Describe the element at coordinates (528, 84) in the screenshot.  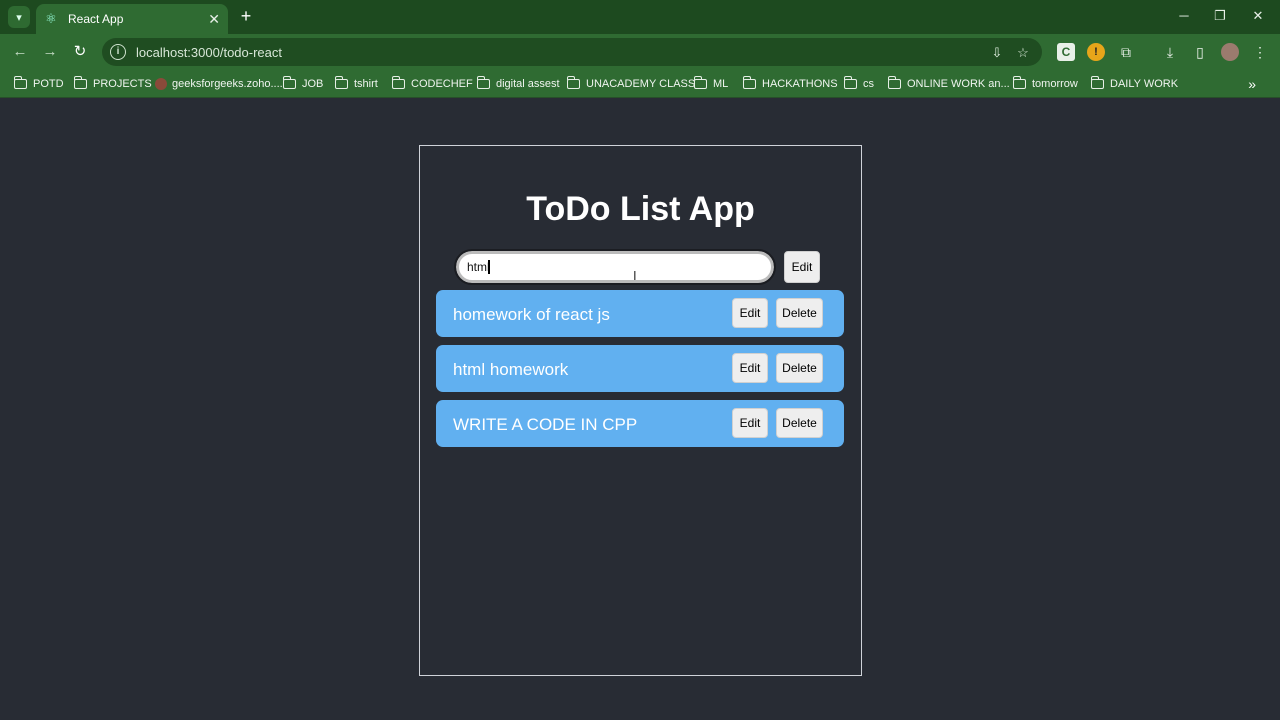
I see `bookmark-label: digital assest` at that location.